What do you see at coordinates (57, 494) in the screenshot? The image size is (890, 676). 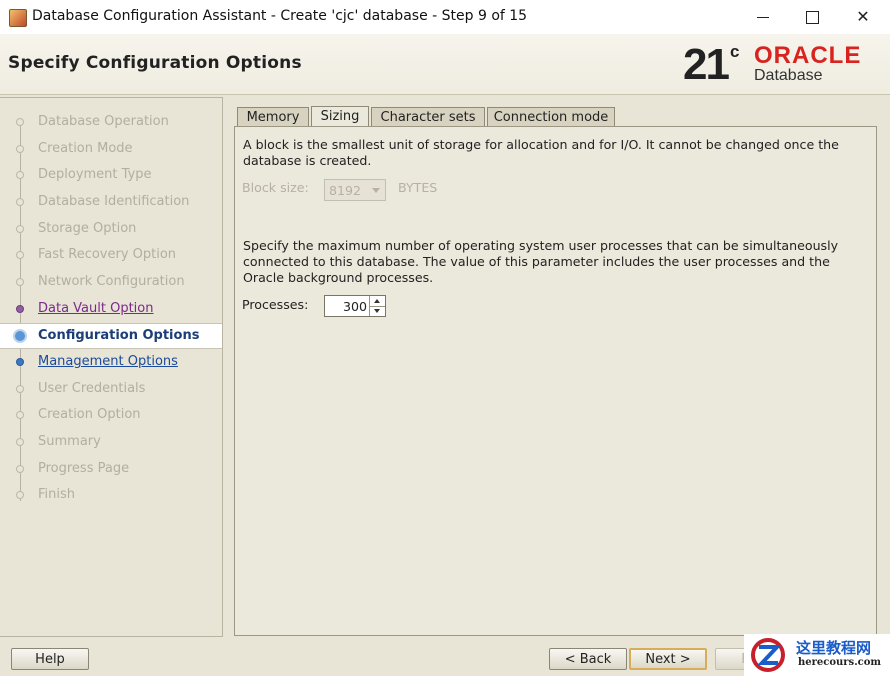 I see `step-label: Finish` at bounding box center [57, 494].